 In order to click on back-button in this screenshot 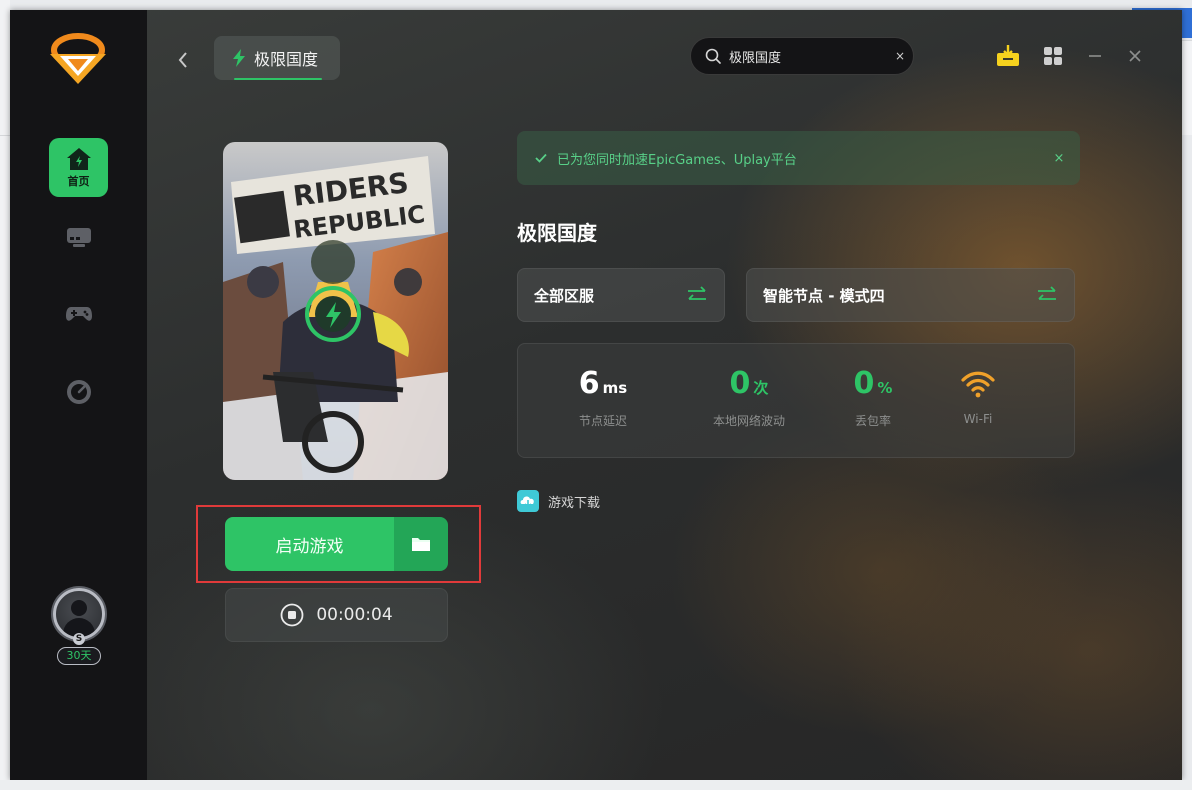, I will do `click(183, 60)`.